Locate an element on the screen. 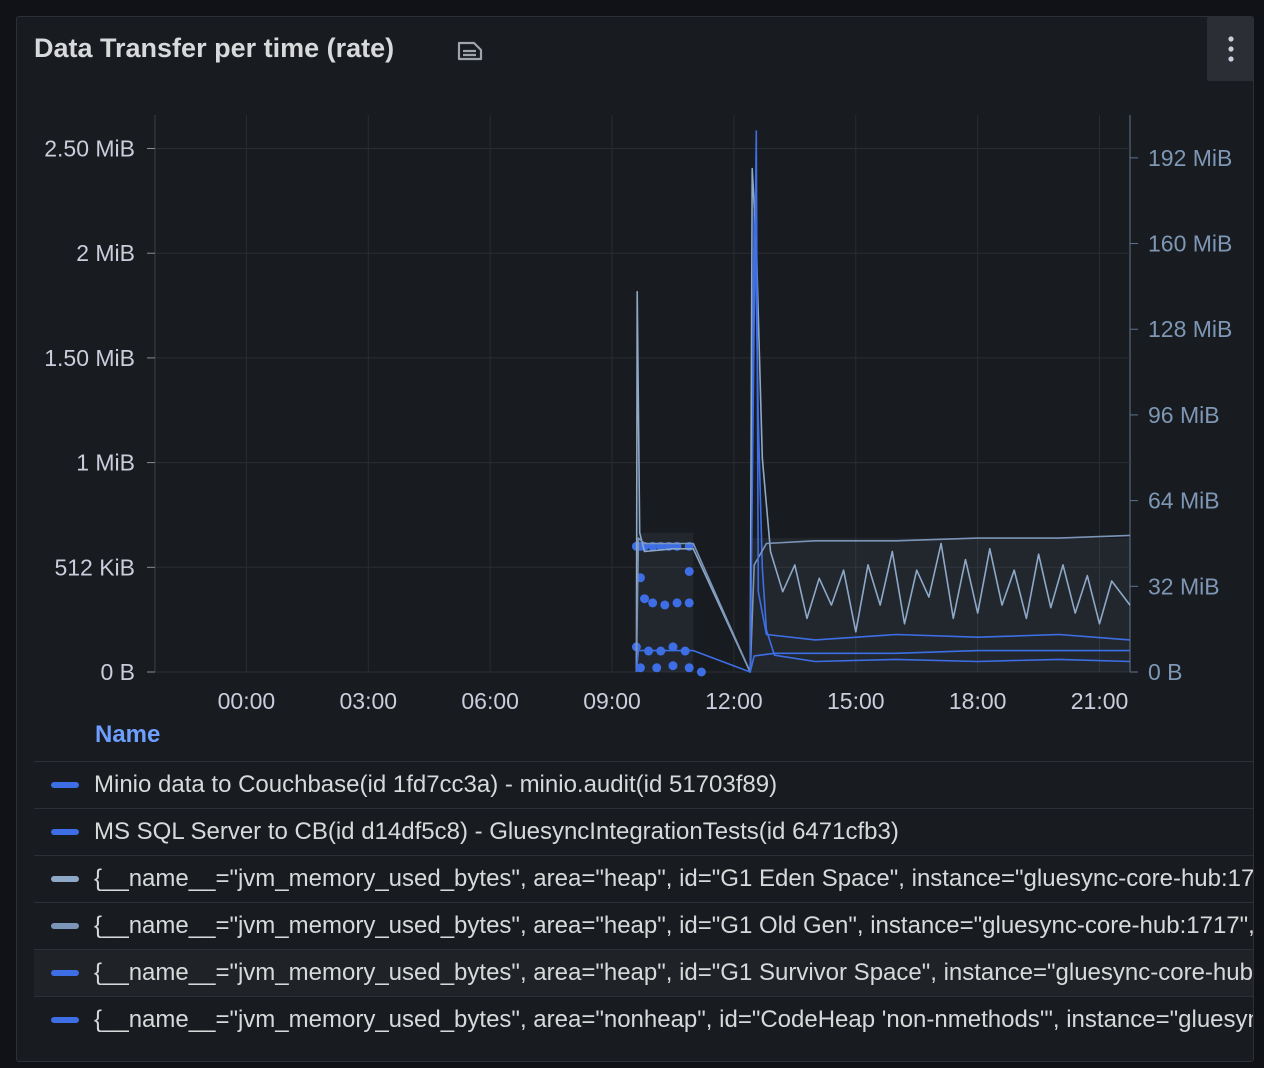 The image size is (1264, 1068). y-right-tick-label: 96 MiB is located at coordinates (1184, 415).